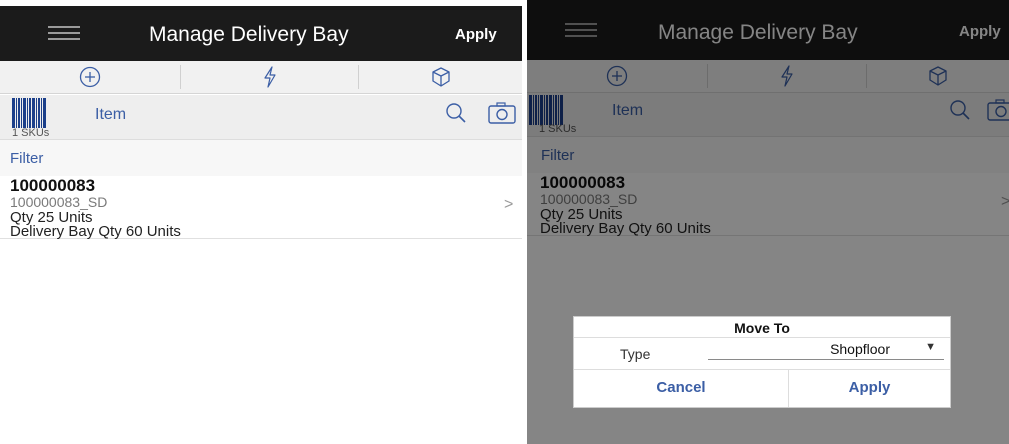 The width and height of the screenshot is (1009, 444). Describe the element at coordinates (762, 328) in the screenshot. I see `dialog-title: Move To` at that location.